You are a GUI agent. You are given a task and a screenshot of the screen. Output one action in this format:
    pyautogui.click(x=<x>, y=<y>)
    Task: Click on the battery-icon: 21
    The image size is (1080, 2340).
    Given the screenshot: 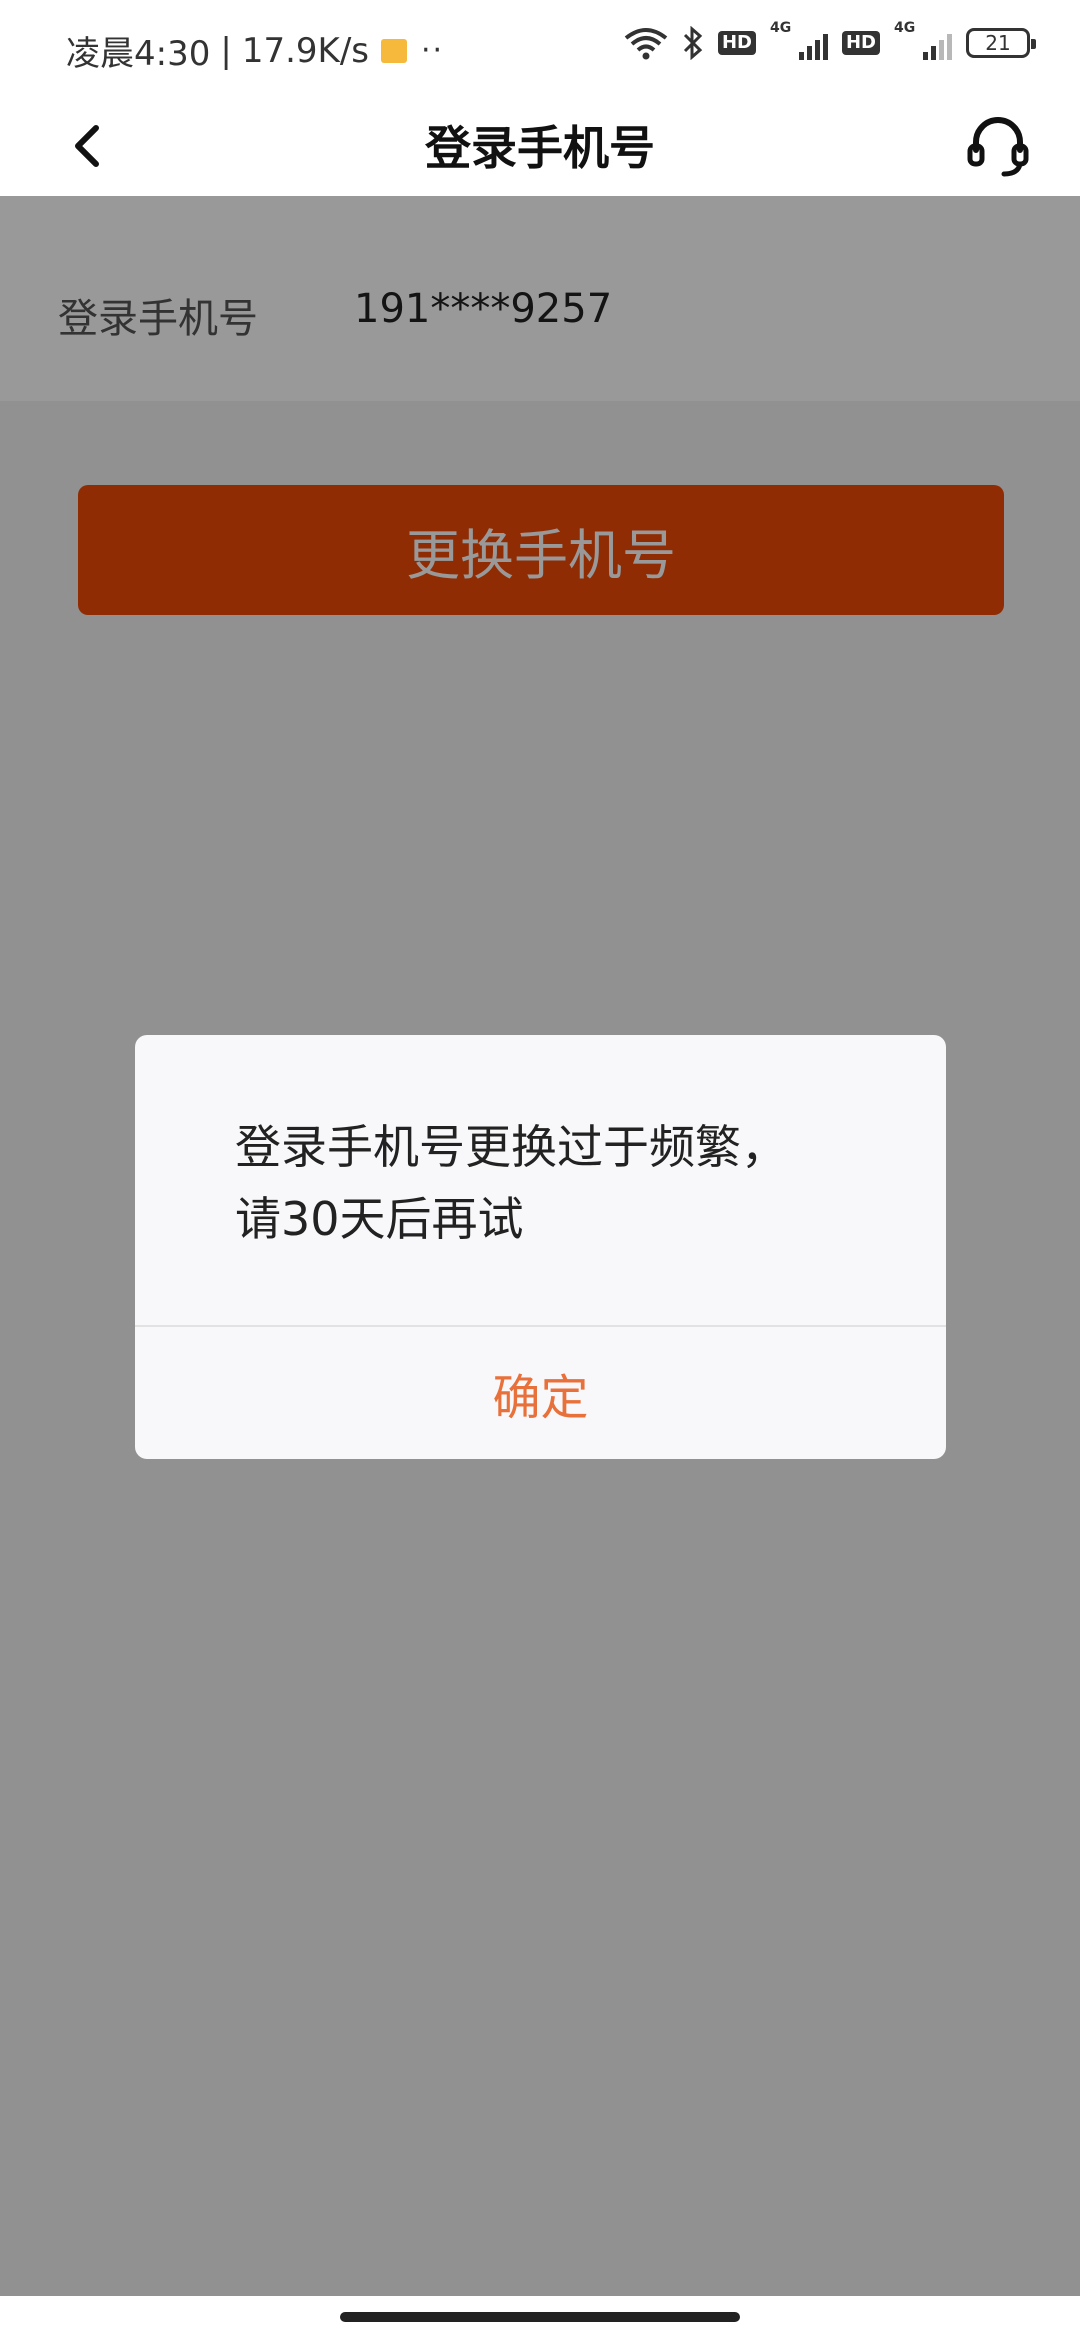 What is the action you would take?
    pyautogui.click(x=1001, y=43)
    